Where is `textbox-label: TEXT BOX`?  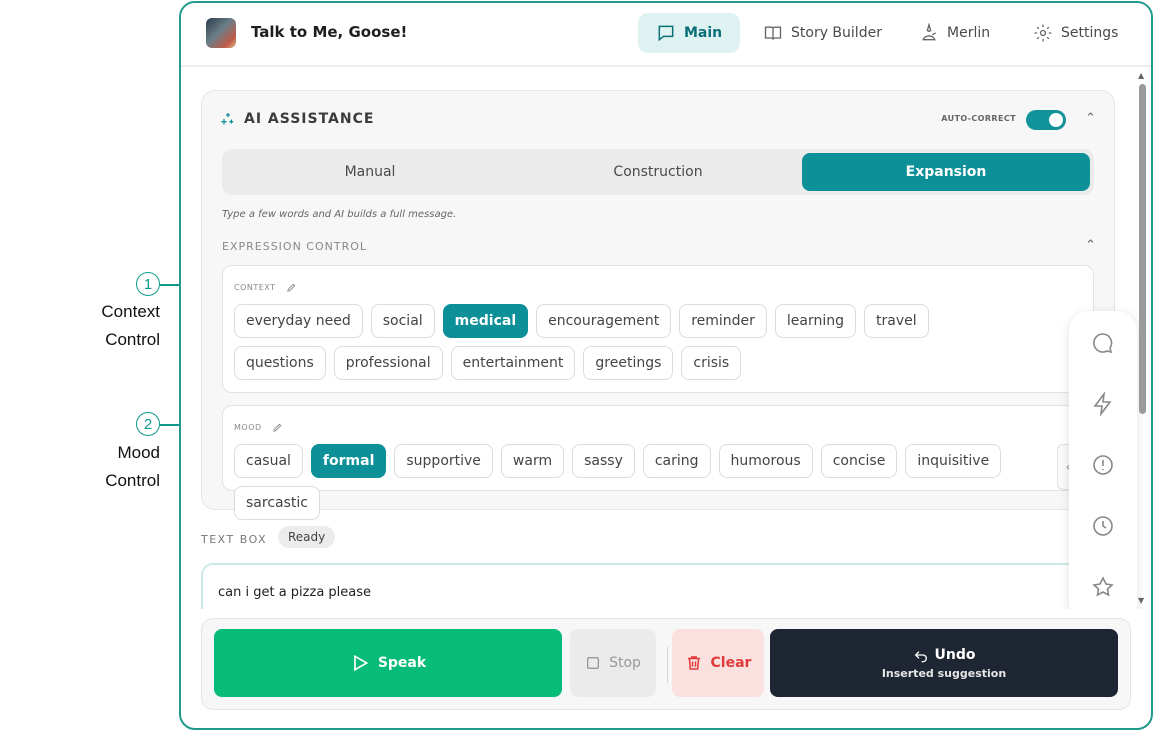 textbox-label: TEXT BOX is located at coordinates (234, 539).